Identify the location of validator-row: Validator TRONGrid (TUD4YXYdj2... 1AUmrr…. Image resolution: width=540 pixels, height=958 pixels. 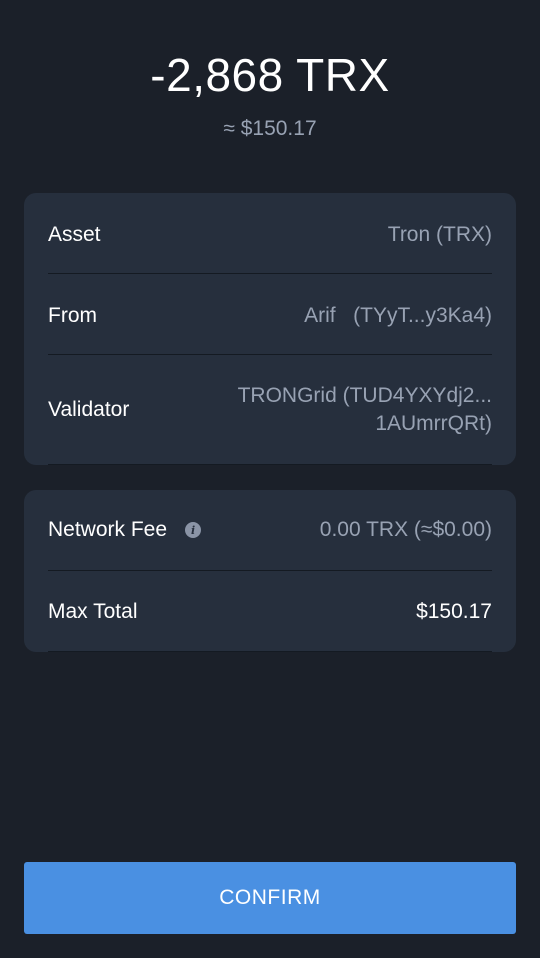
(270, 410).